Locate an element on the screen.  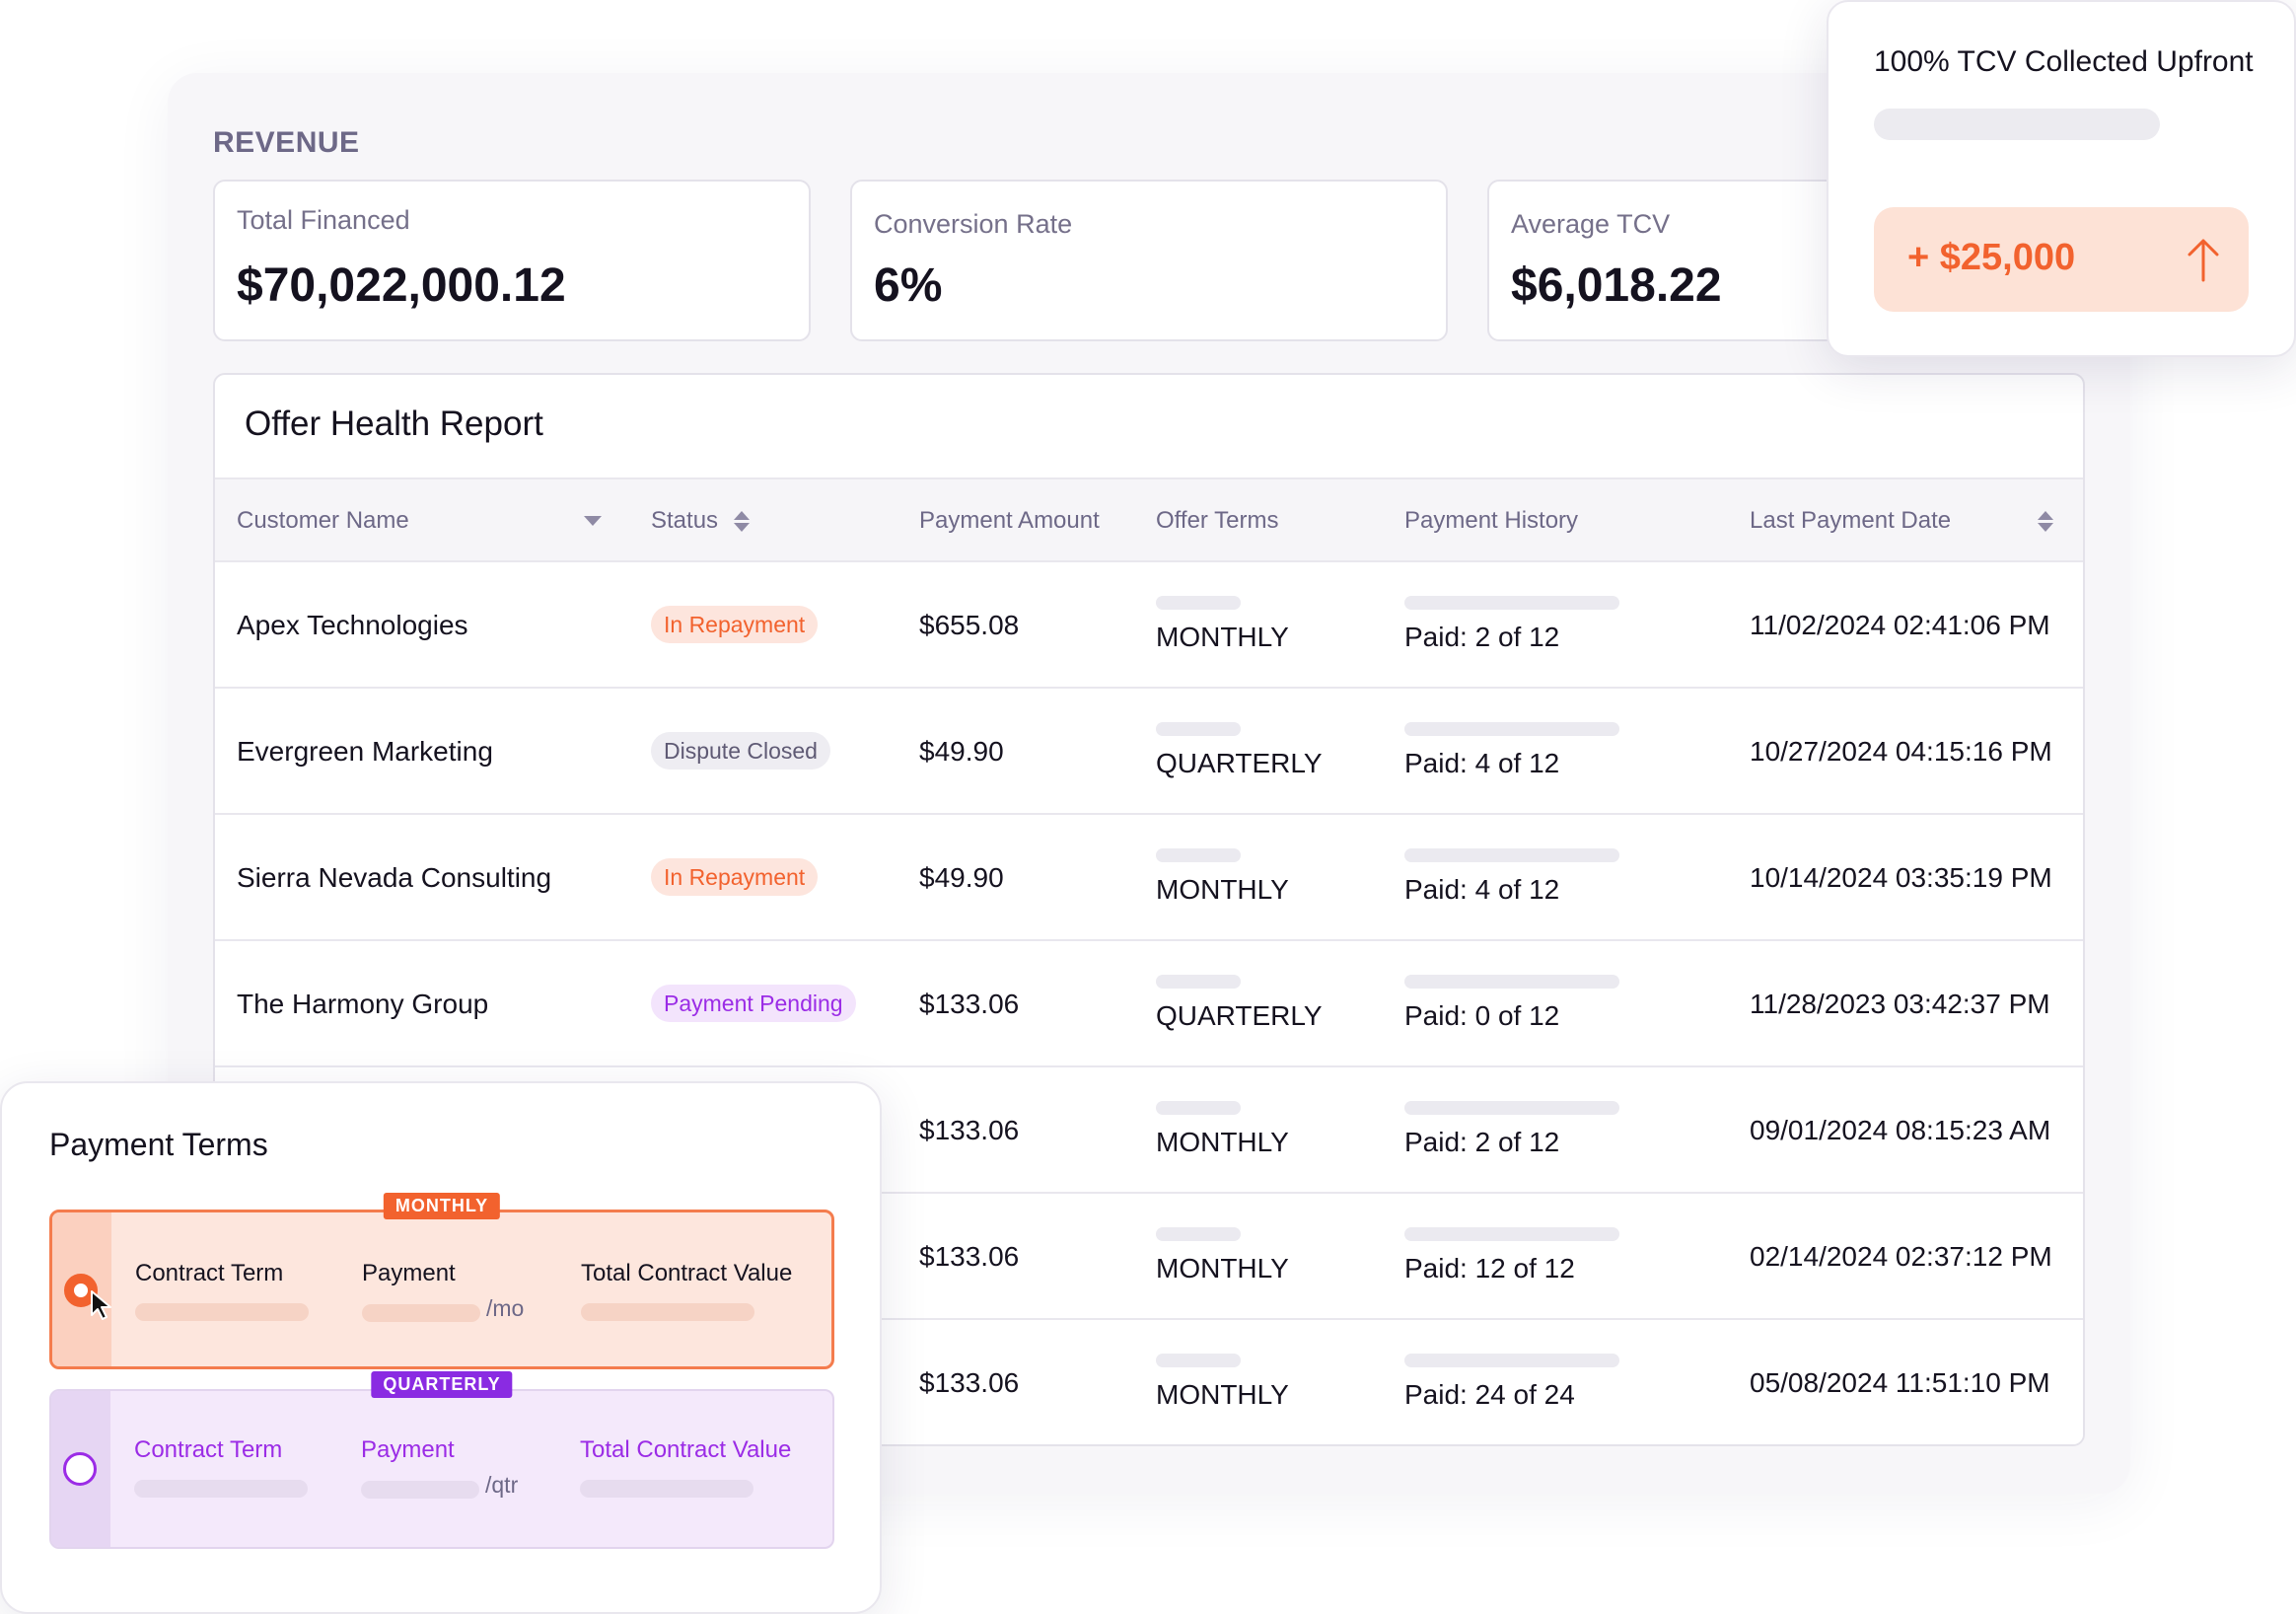
status-badge: Payment Pending is located at coordinates (754, 1003).